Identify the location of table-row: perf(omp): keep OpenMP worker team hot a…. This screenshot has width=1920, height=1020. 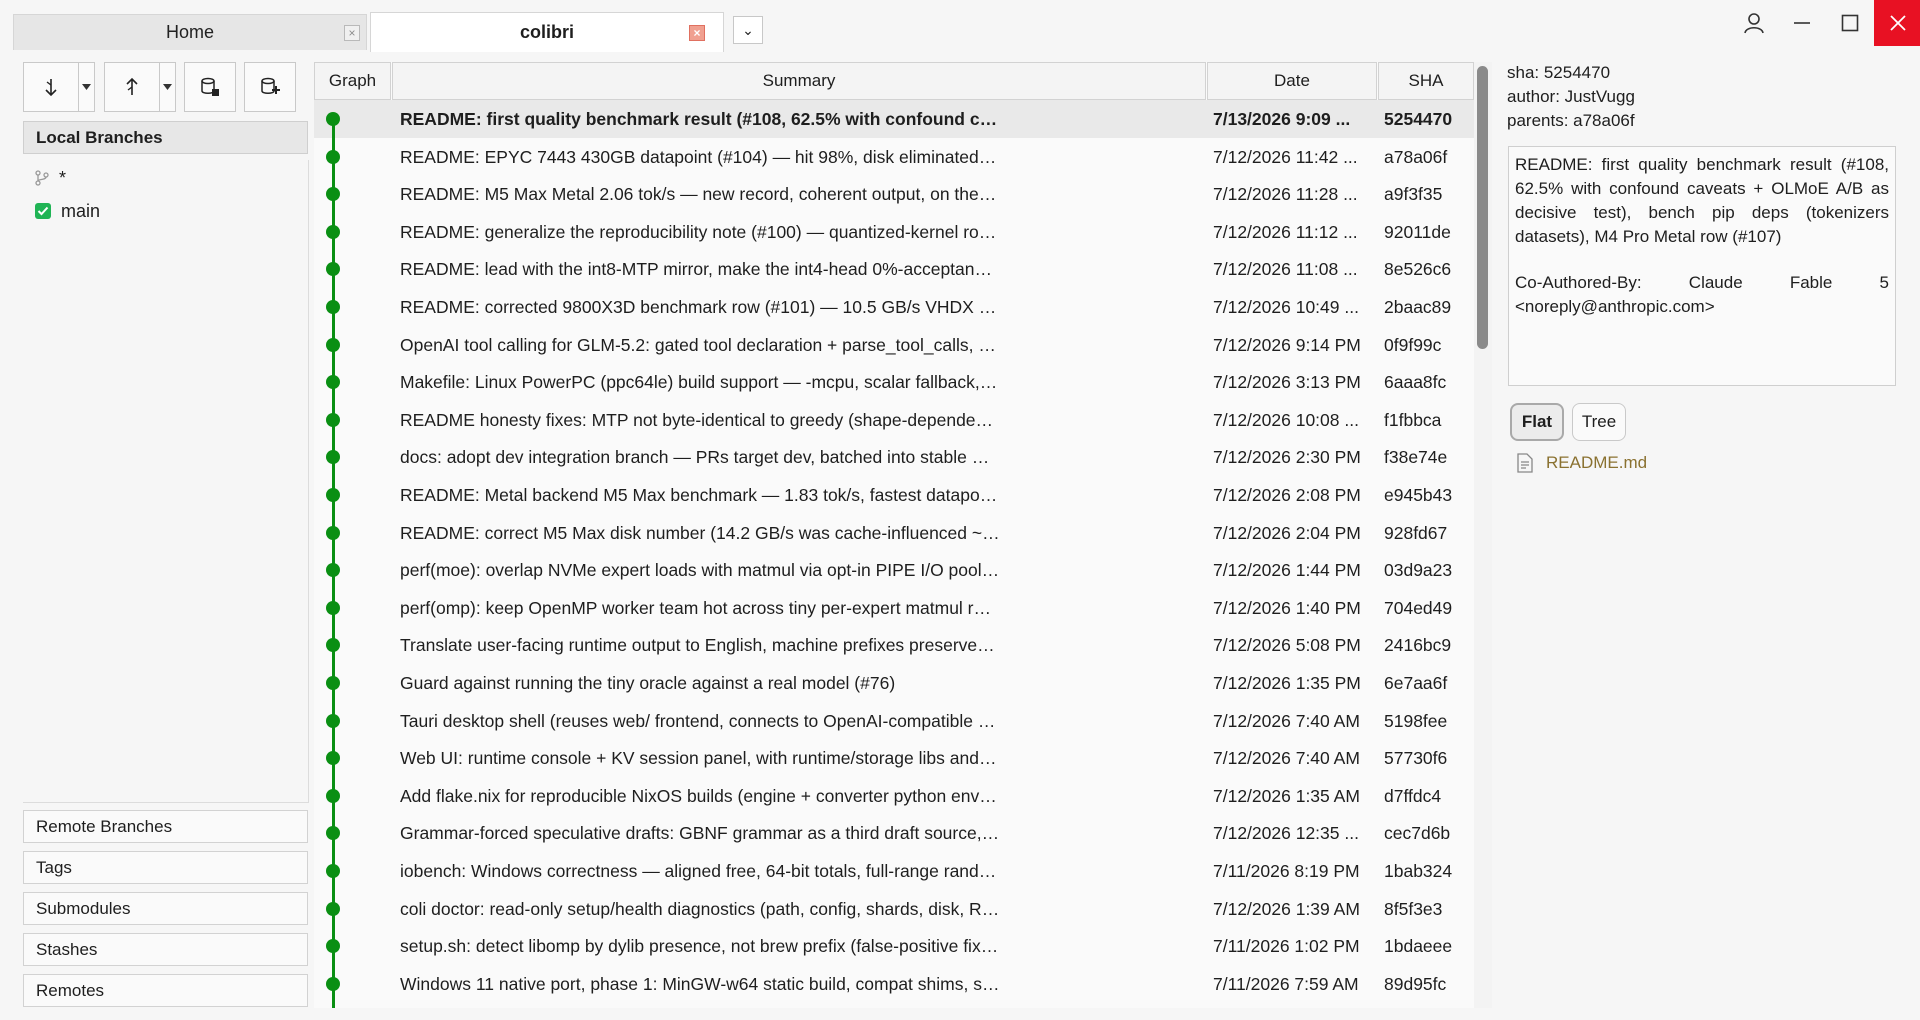
(894, 608).